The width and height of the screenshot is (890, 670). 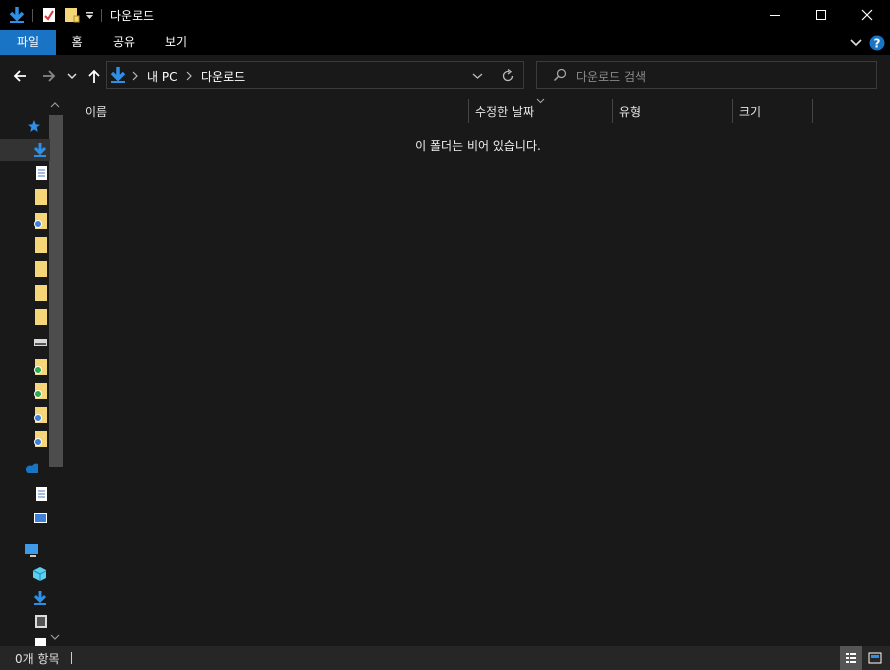 I want to click on ribbon-tabs: 파일 홈 공유 보기 ?, so click(x=445, y=42).